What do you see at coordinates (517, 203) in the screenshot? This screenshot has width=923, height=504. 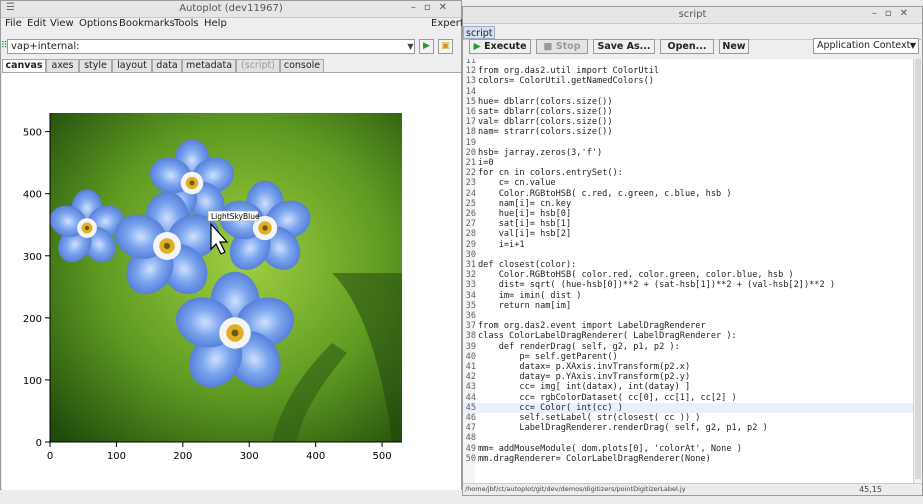 I see `code-line: 25 nam[i]= cn.key` at bounding box center [517, 203].